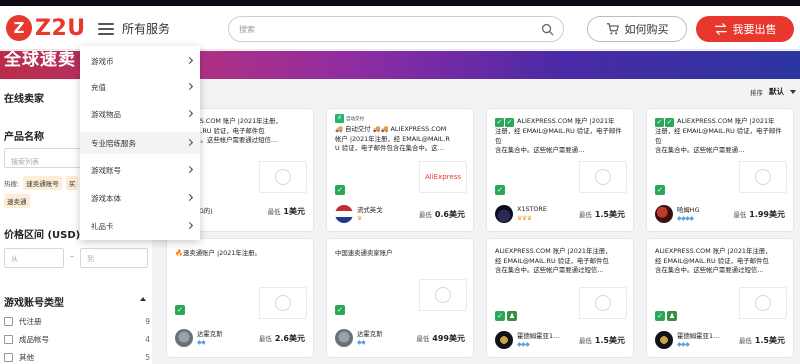  What do you see at coordinates (34, 258) in the screenshot?
I see `price-from-input: 从` at bounding box center [34, 258].